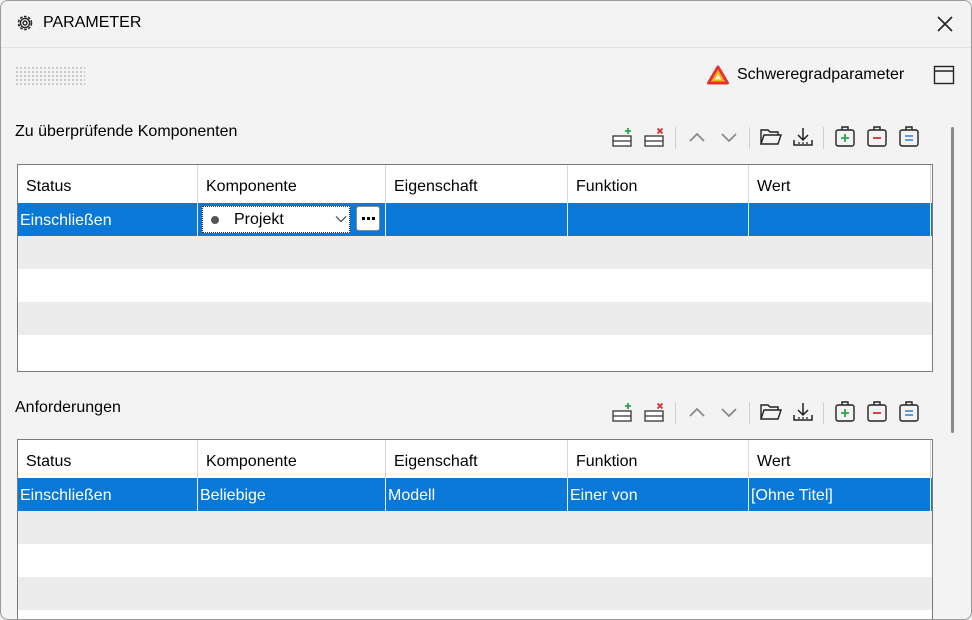  Describe the element at coordinates (658, 494) in the screenshot. I see `function-cell: Einer von` at that location.